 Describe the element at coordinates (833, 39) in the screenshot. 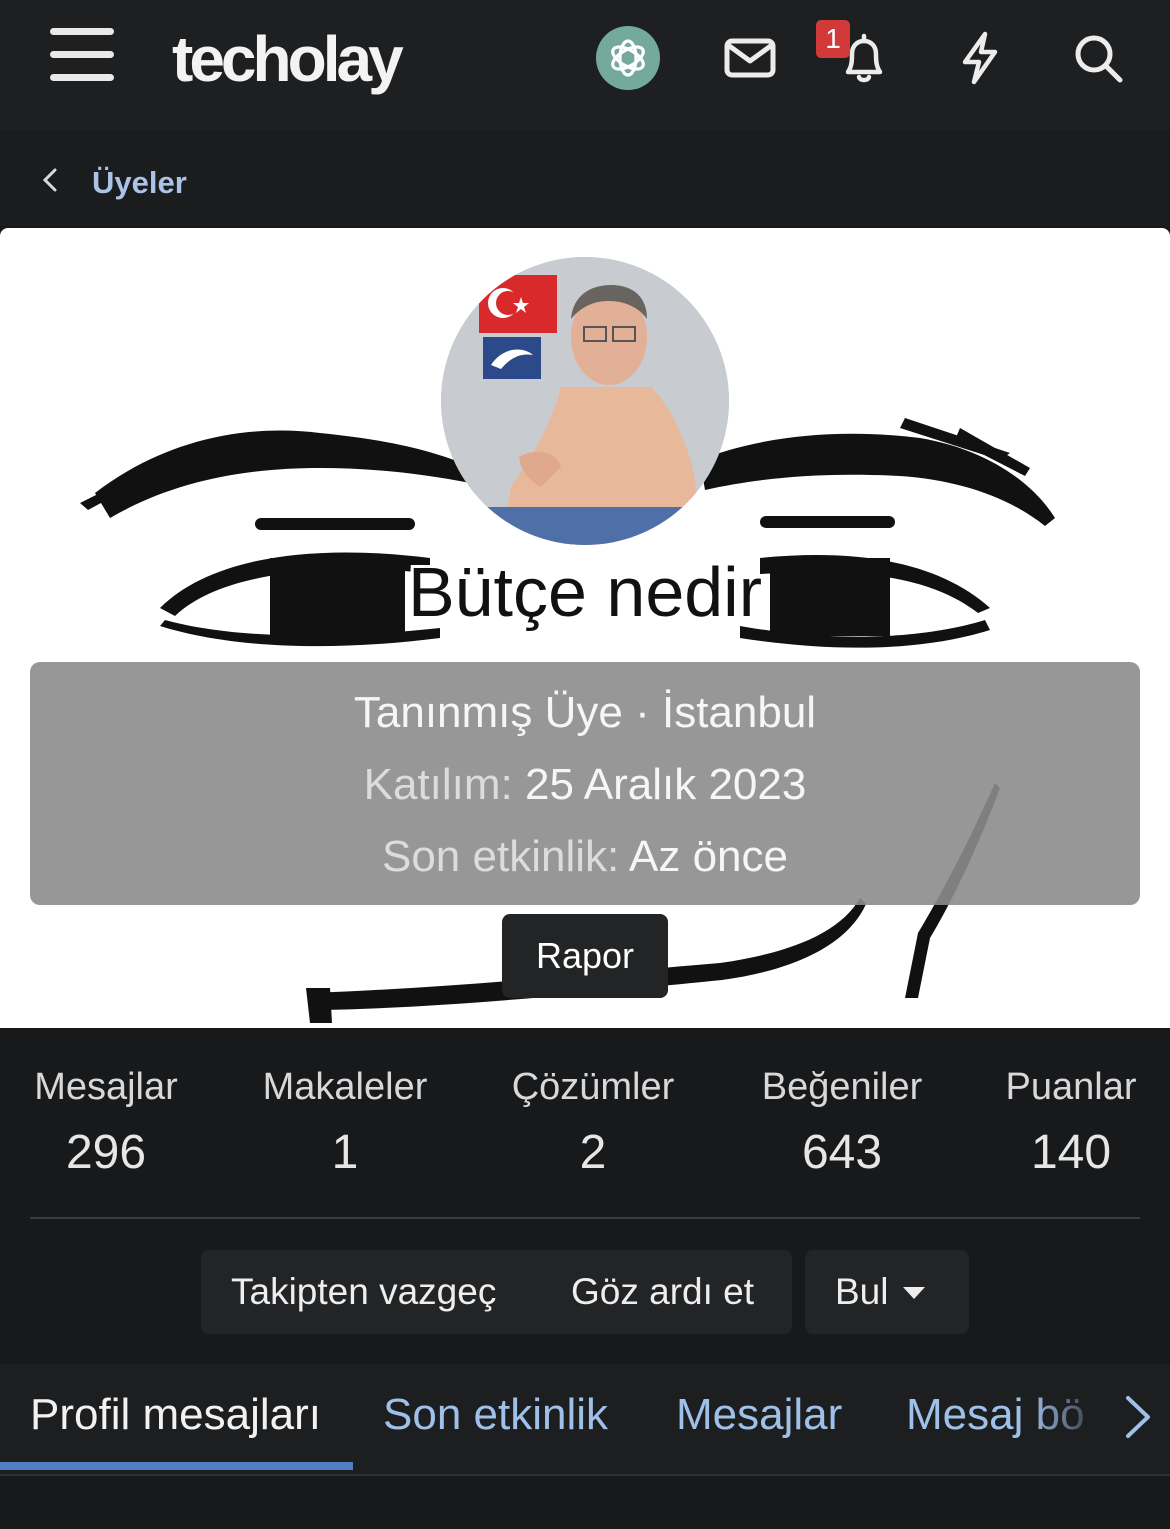

I see `notification-badge: 1` at that location.